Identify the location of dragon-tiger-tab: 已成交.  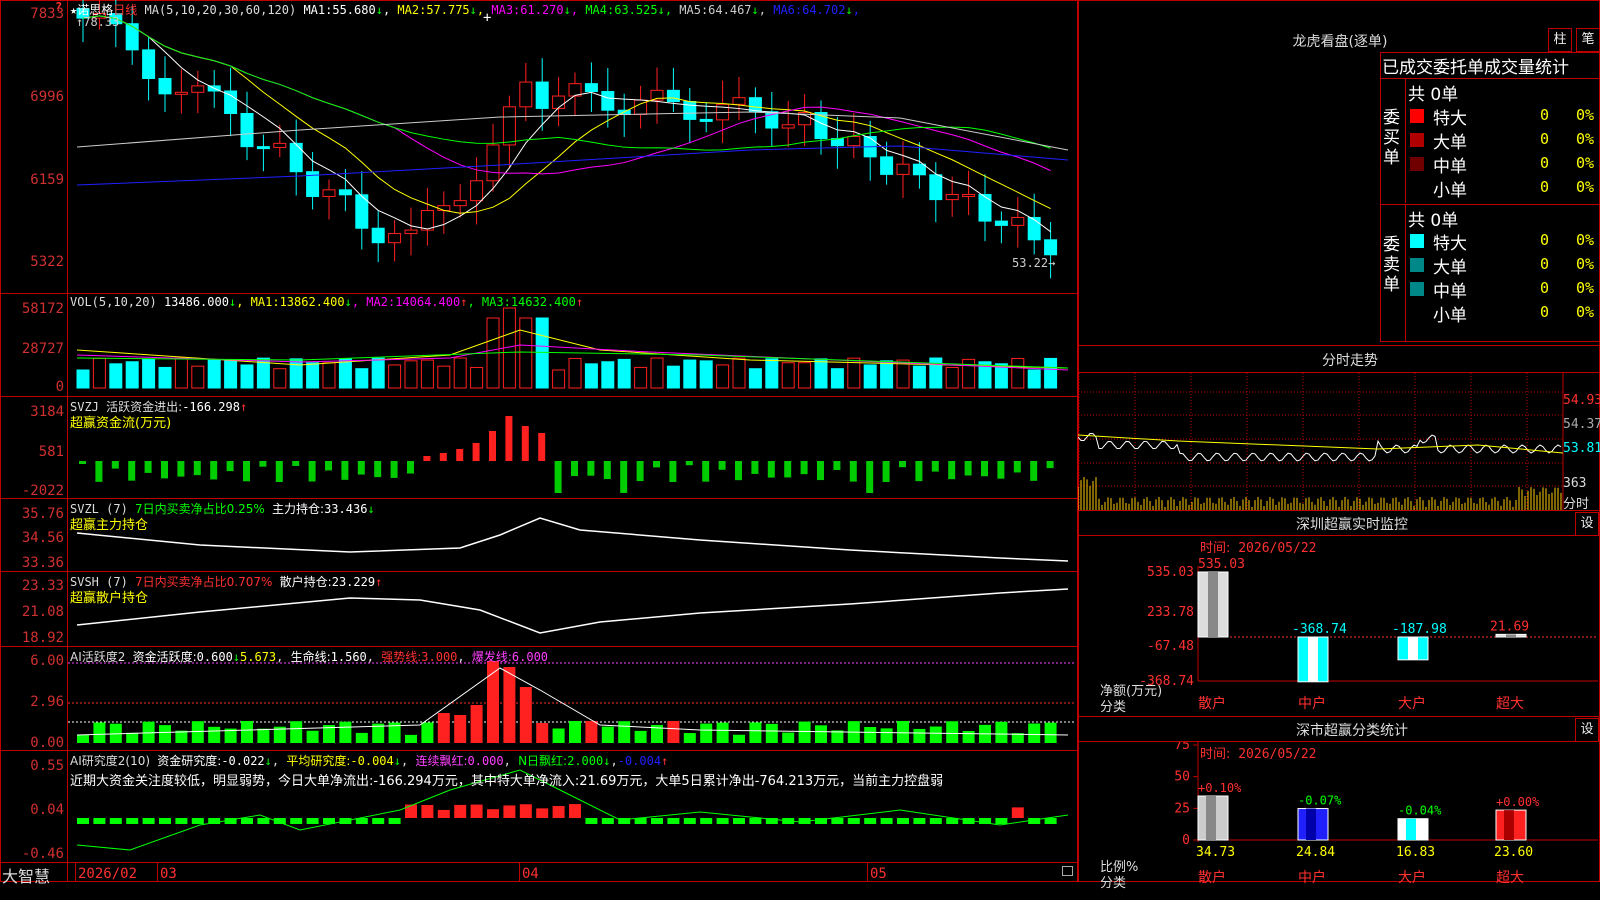
(1407, 68).